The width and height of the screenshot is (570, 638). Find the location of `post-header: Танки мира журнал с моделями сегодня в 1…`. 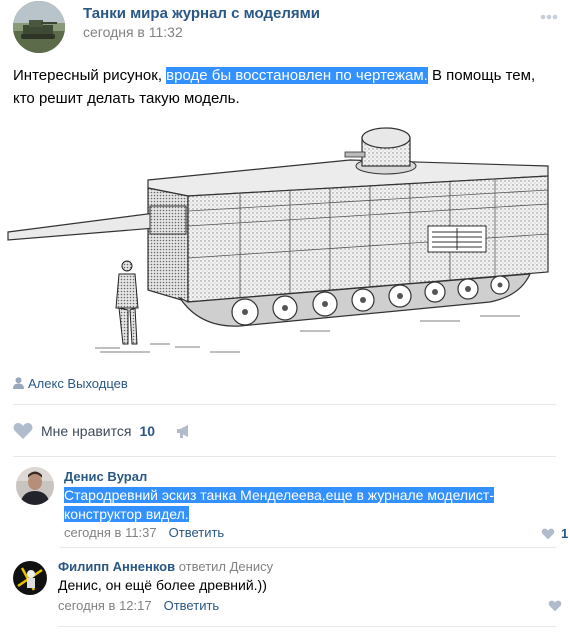

post-header: Танки мира журнал с моделями сегодня в 1… is located at coordinates (285, 27).